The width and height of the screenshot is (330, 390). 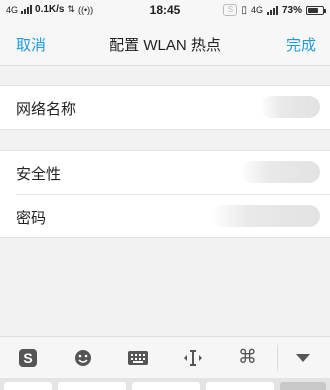 I want to click on network-name-label: 网络名称, so click(x=46, y=109).